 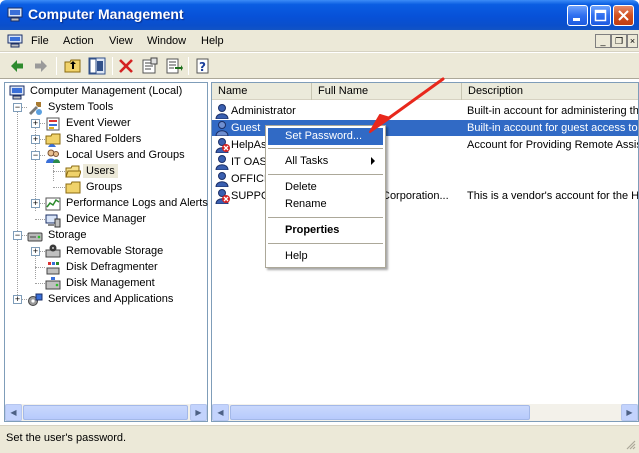 I want to click on delete-icon, so click(x=126, y=66).